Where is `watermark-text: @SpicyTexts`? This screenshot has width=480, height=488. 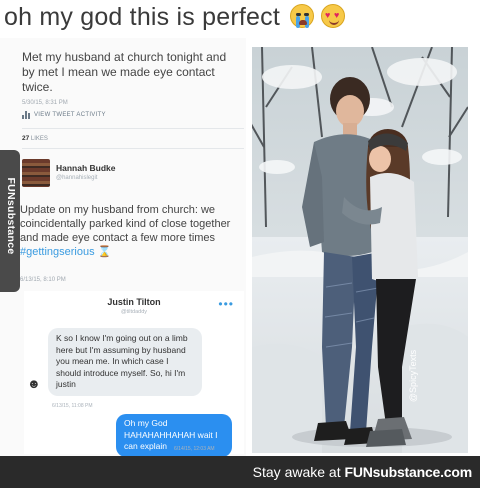
watermark-text: @SpicyTexts is located at coordinates (413, 376).